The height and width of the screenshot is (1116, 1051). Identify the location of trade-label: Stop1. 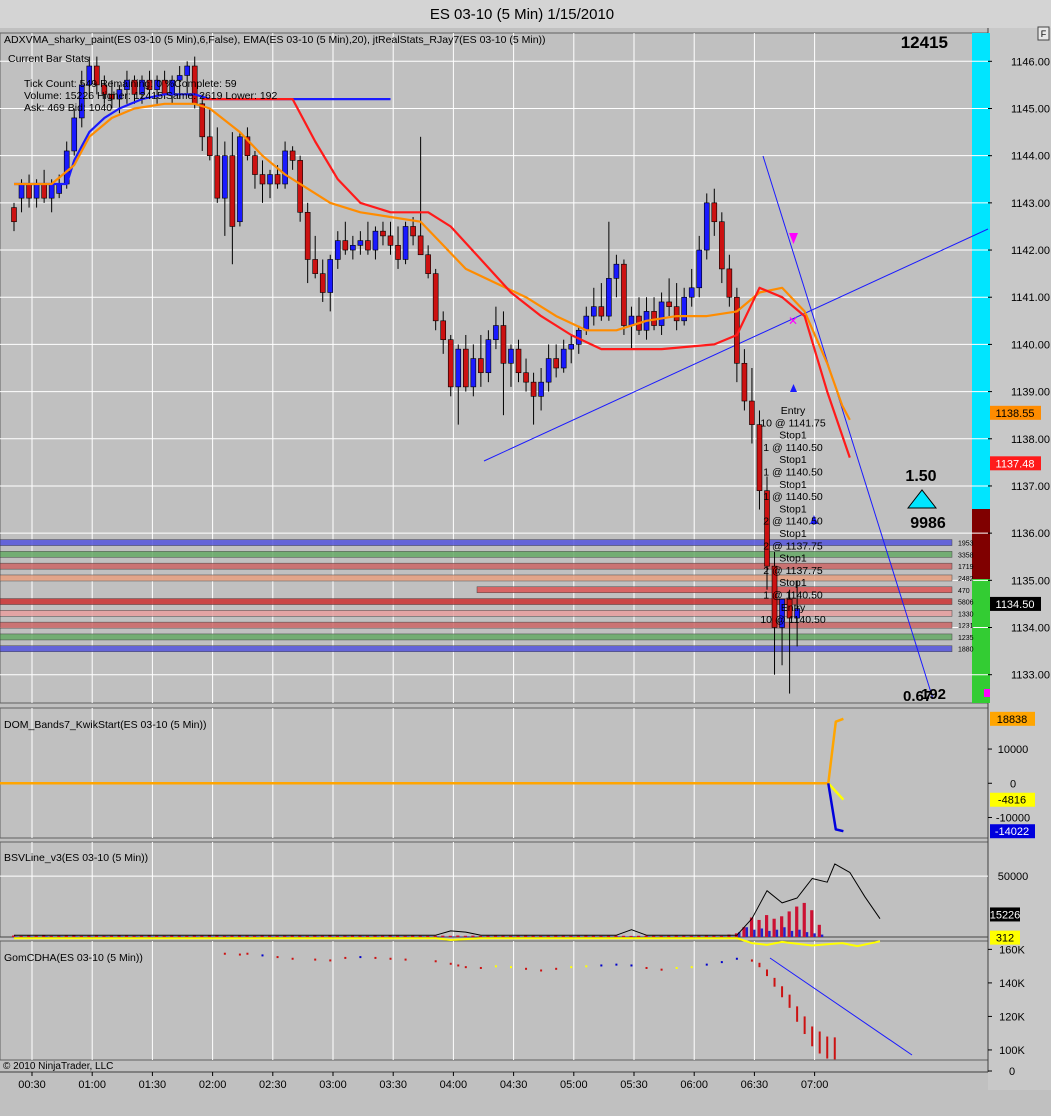
(793, 583).